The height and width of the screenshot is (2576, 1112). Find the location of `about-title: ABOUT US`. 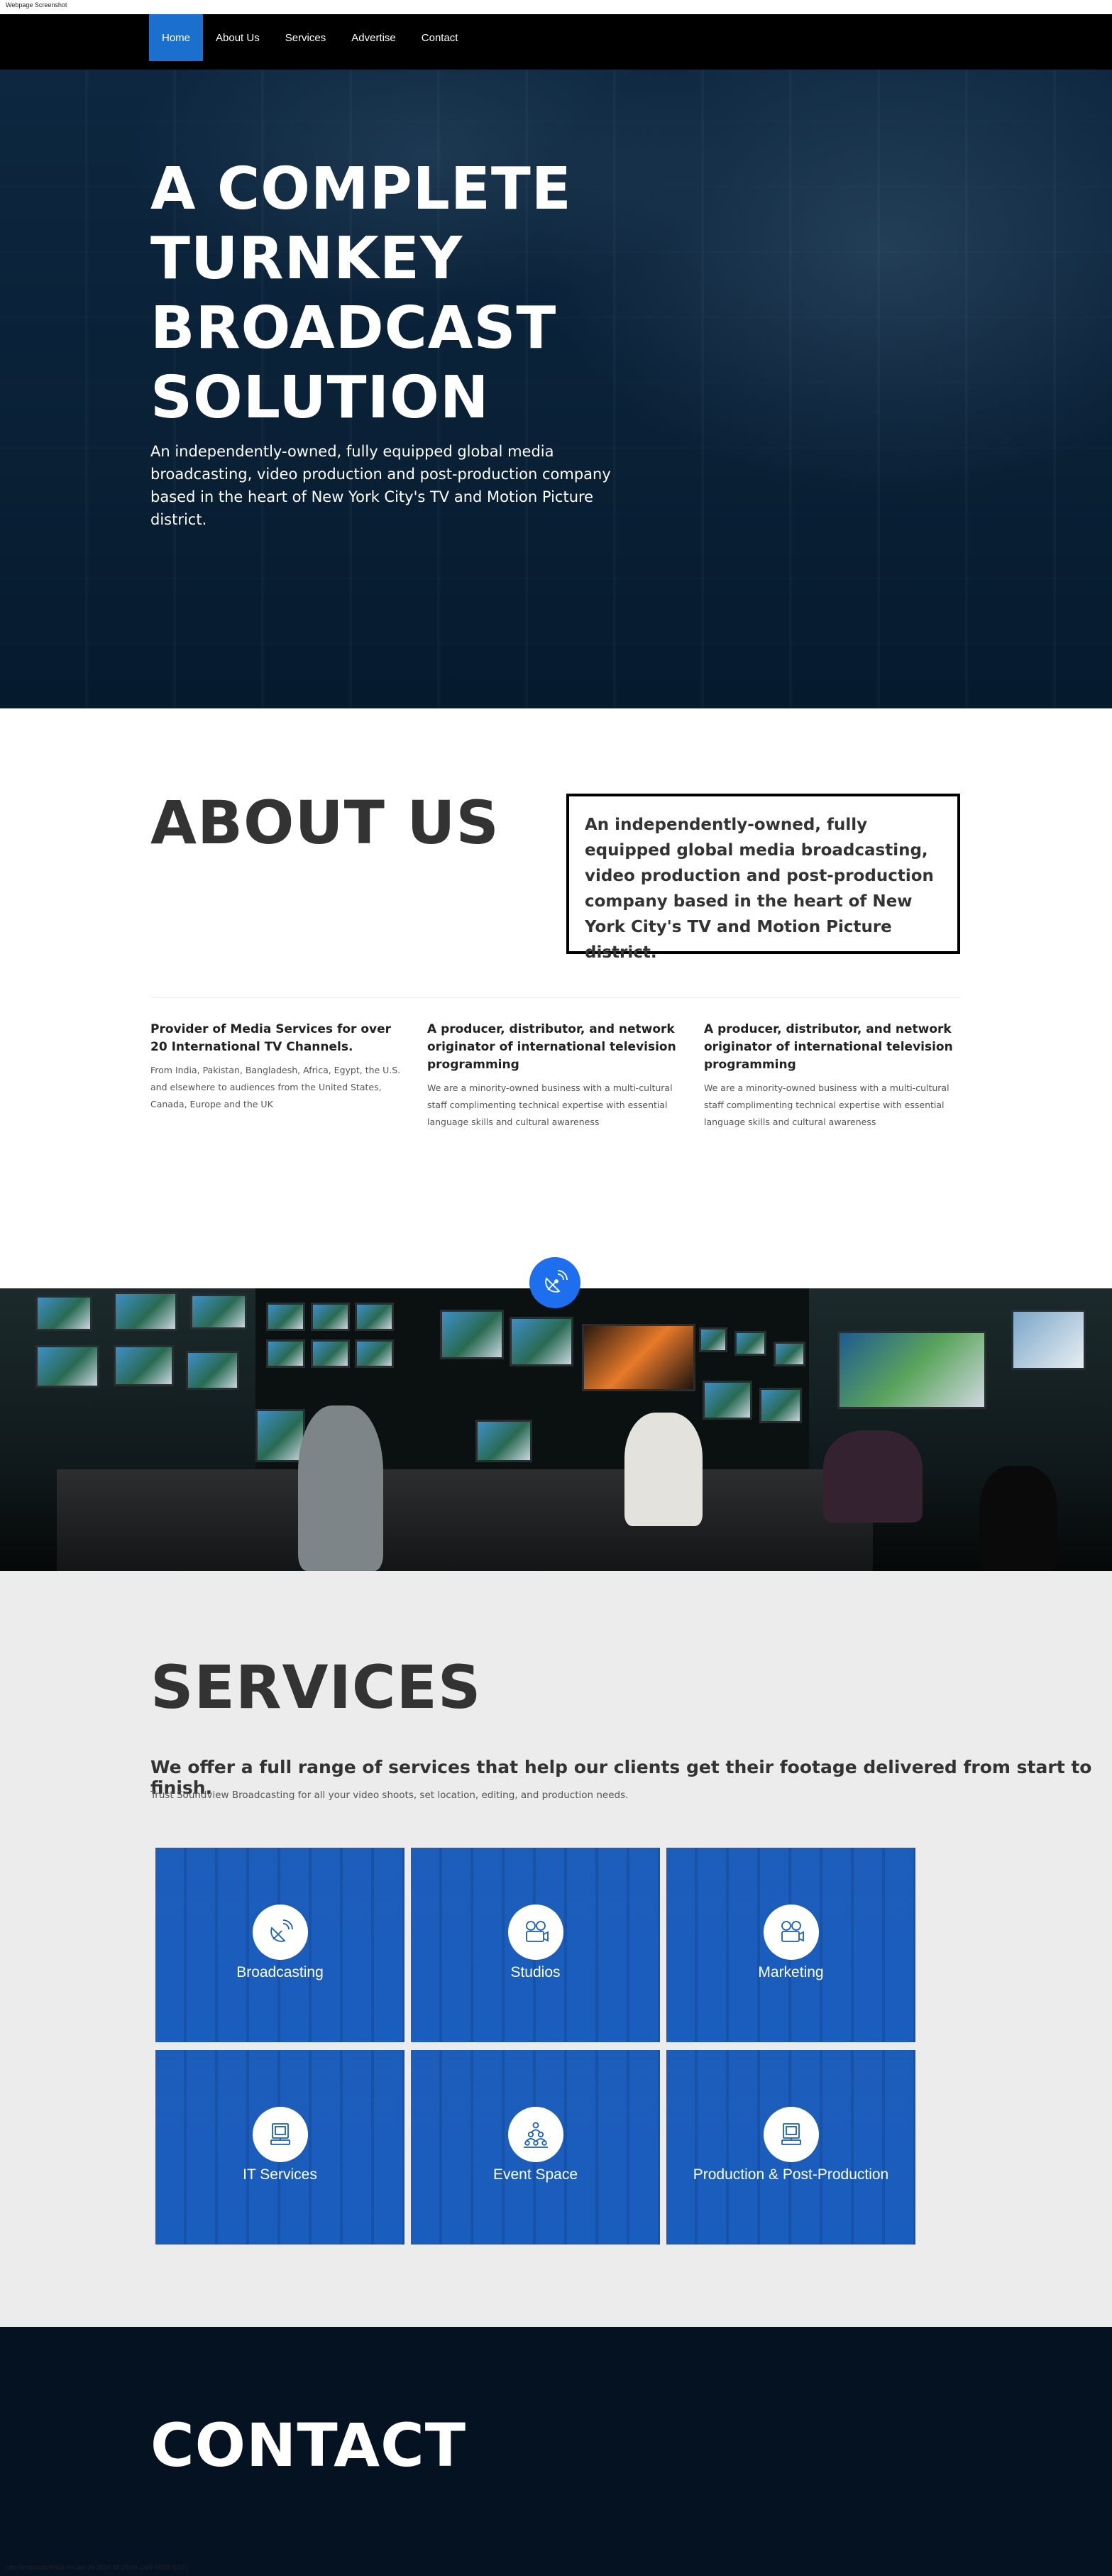

about-title: ABOUT US is located at coordinates (325, 823).